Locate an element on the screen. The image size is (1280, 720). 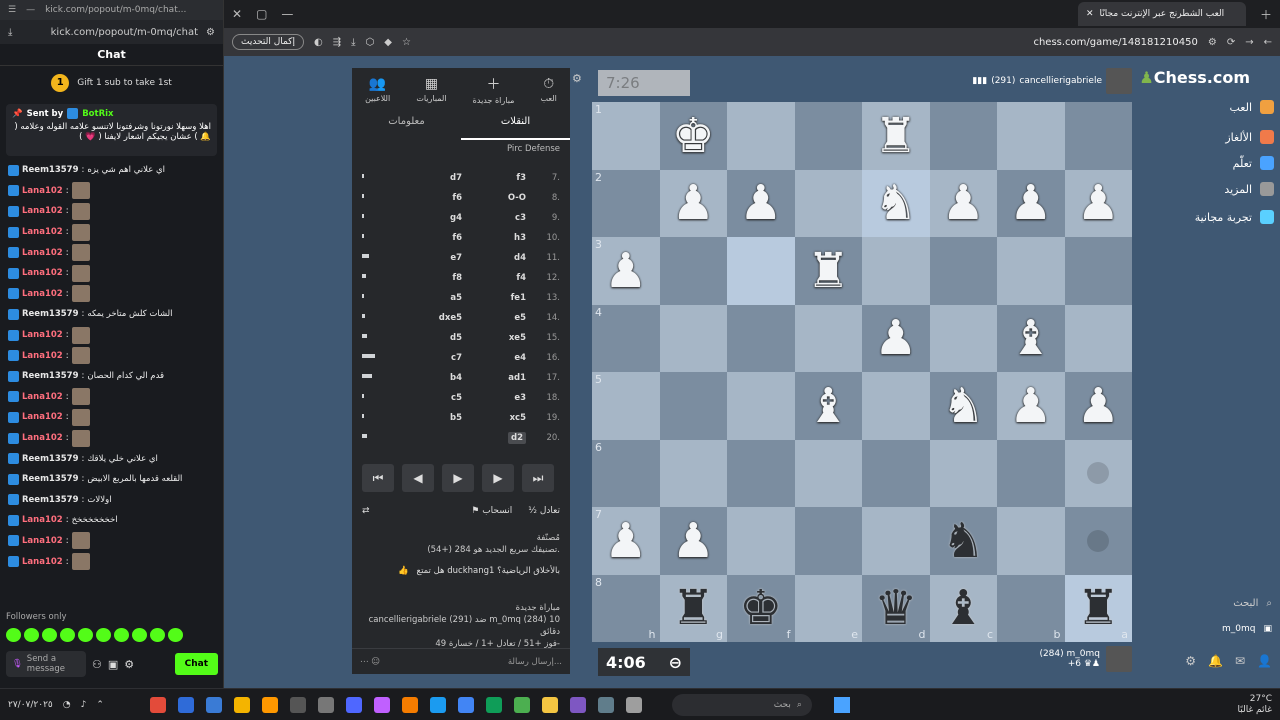
notifications-icon: 🔔 is located at coordinates (1215, 661).